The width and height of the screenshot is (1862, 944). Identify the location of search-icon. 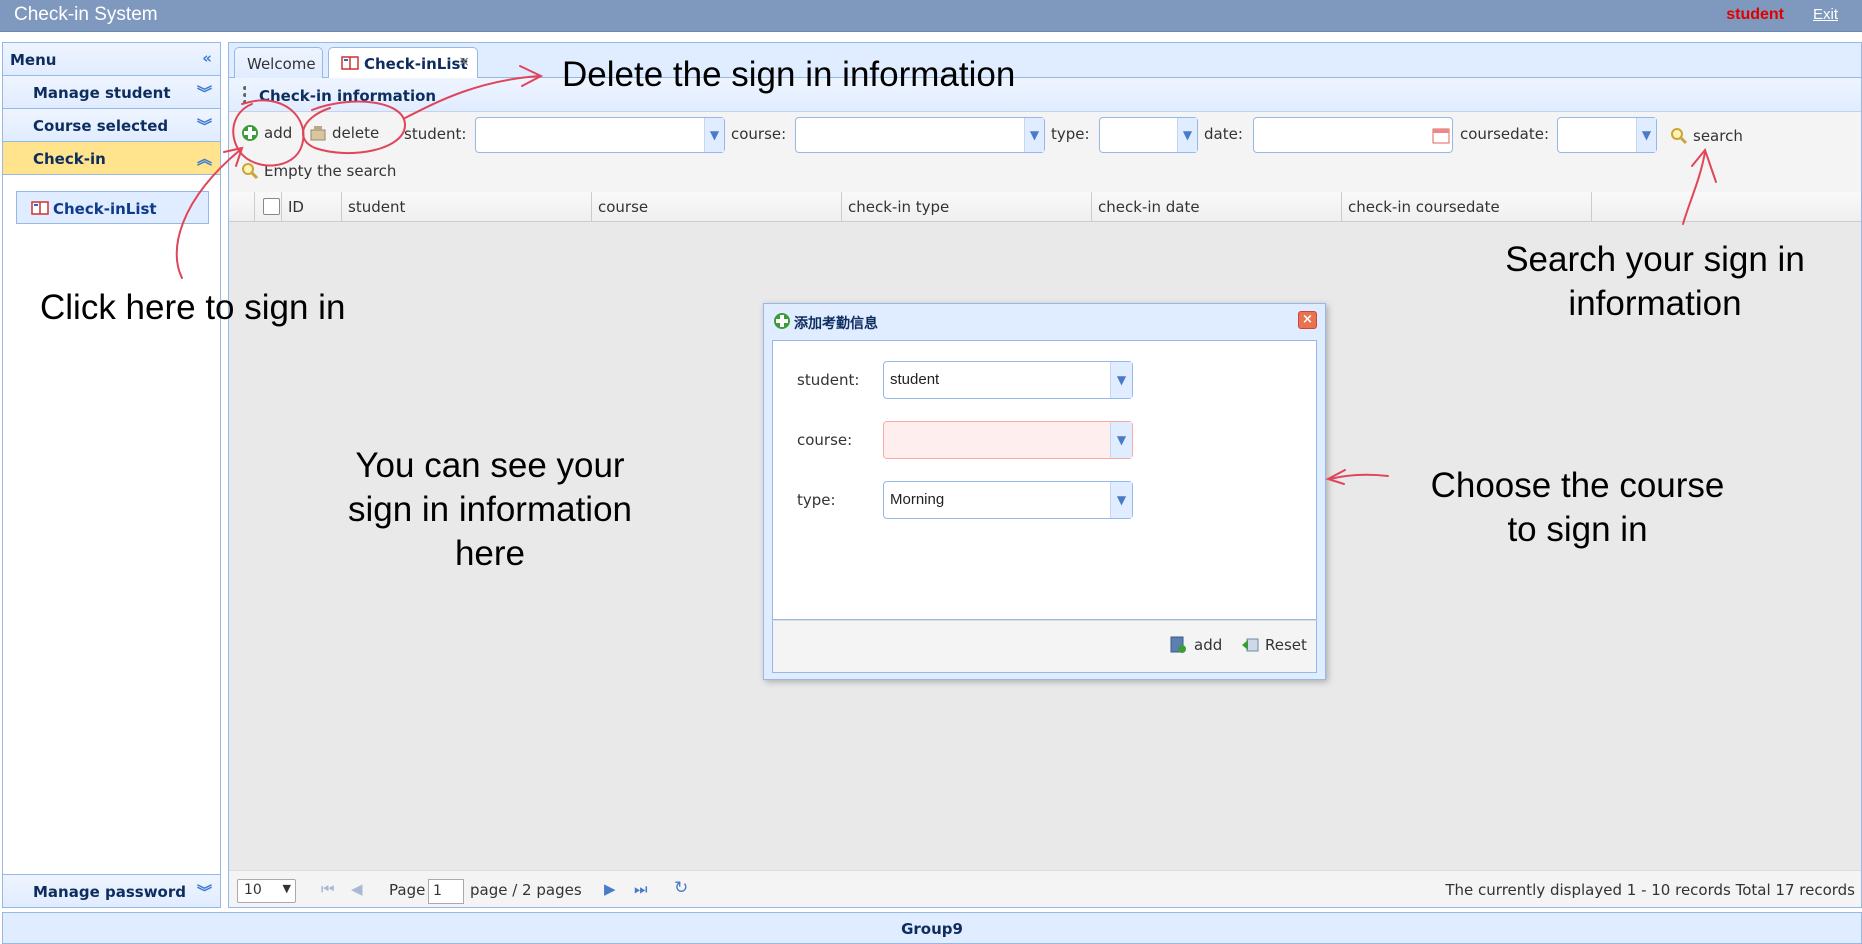
(1679, 136).